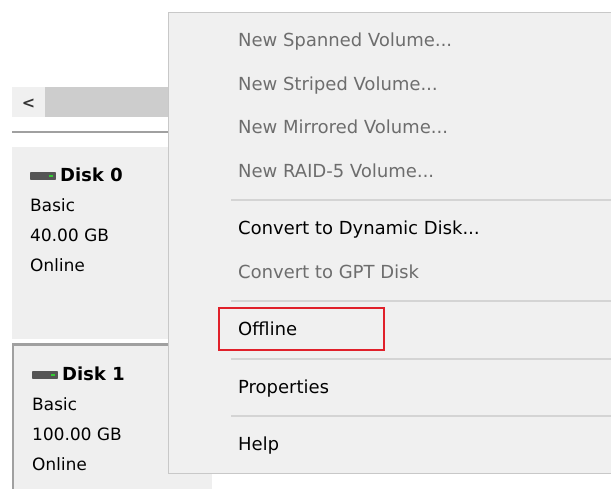 This screenshot has width=611, height=489. What do you see at coordinates (77, 435) in the screenshot?
I see `disk-size: 100.00 GB` at bounding box center [77, 435].